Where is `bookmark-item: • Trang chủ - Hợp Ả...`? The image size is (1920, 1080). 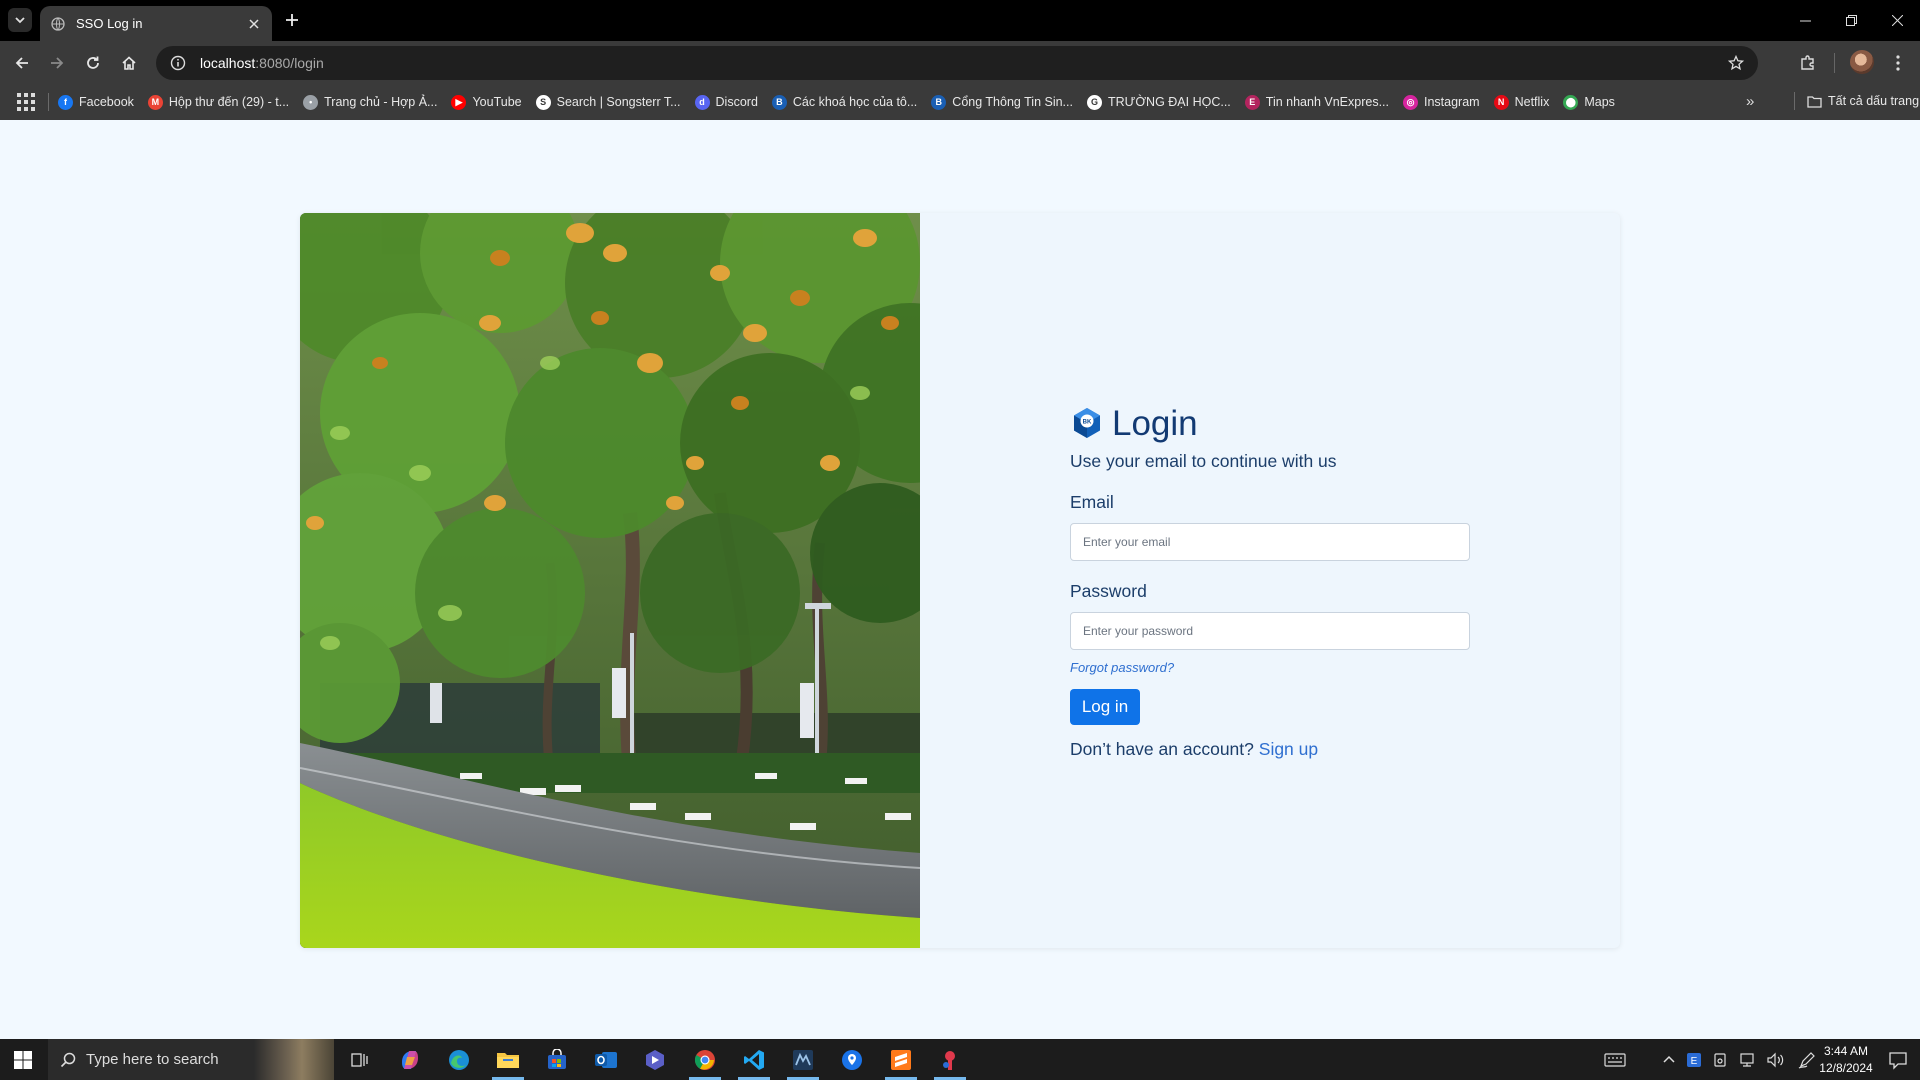
bookmark-item: • Trang chủ - Hợp Ả... is located at coordinates (370, 102).